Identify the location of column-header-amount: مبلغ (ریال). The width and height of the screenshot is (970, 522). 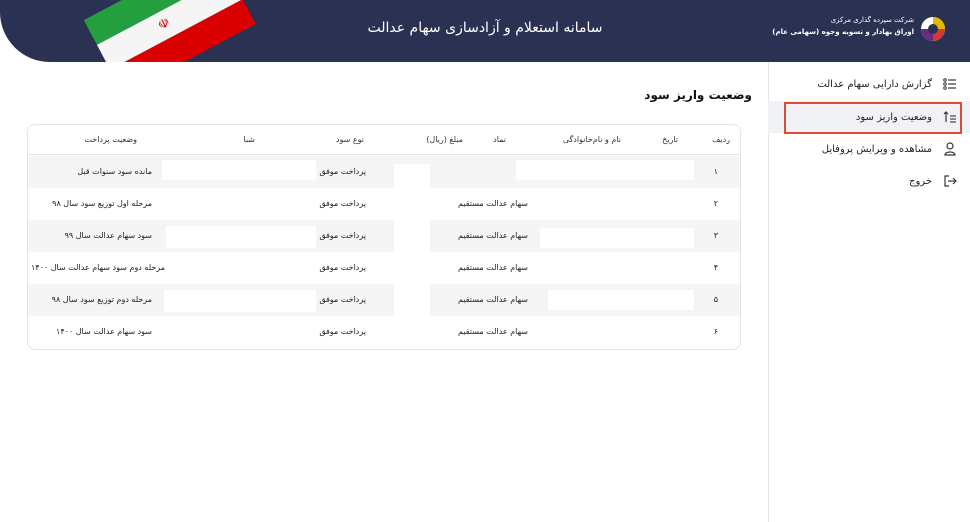
(444, 139).